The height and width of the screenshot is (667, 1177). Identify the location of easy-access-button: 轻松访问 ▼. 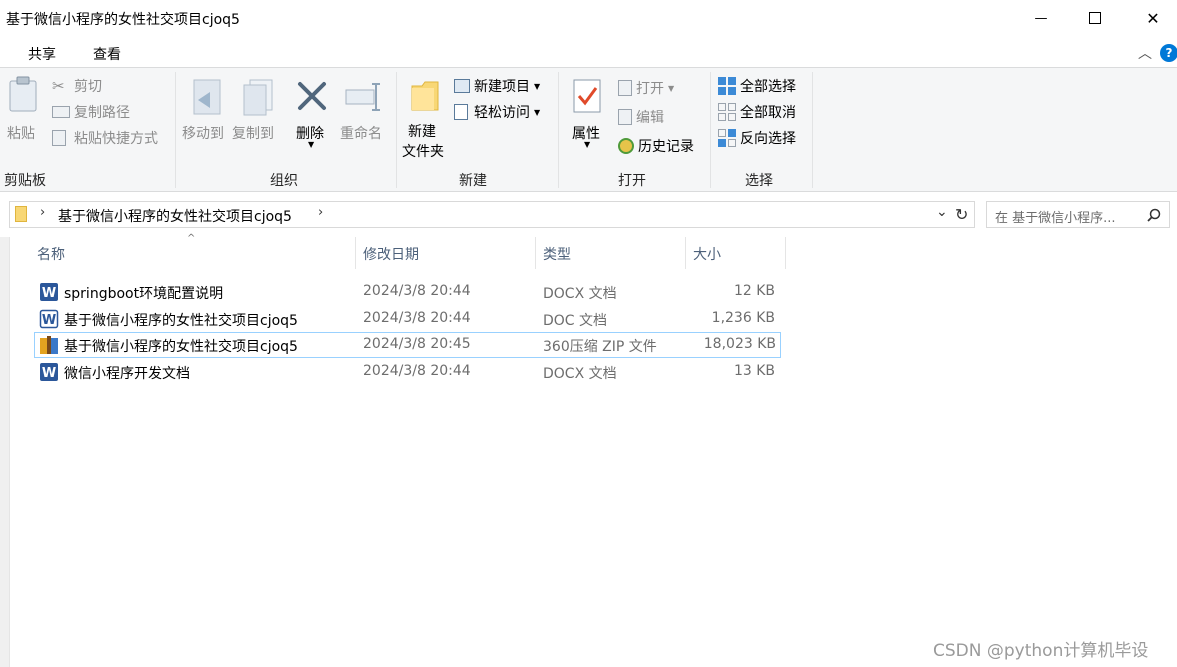
(497, 112).